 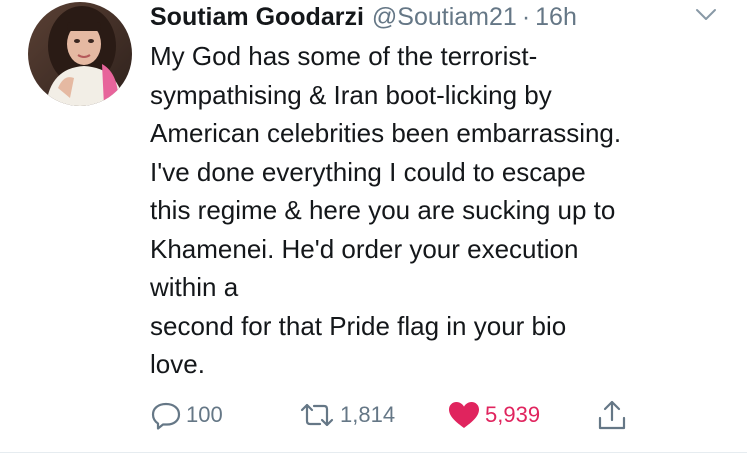 I want to click on tweet-text-line: within a, so click(x=194, y=287).